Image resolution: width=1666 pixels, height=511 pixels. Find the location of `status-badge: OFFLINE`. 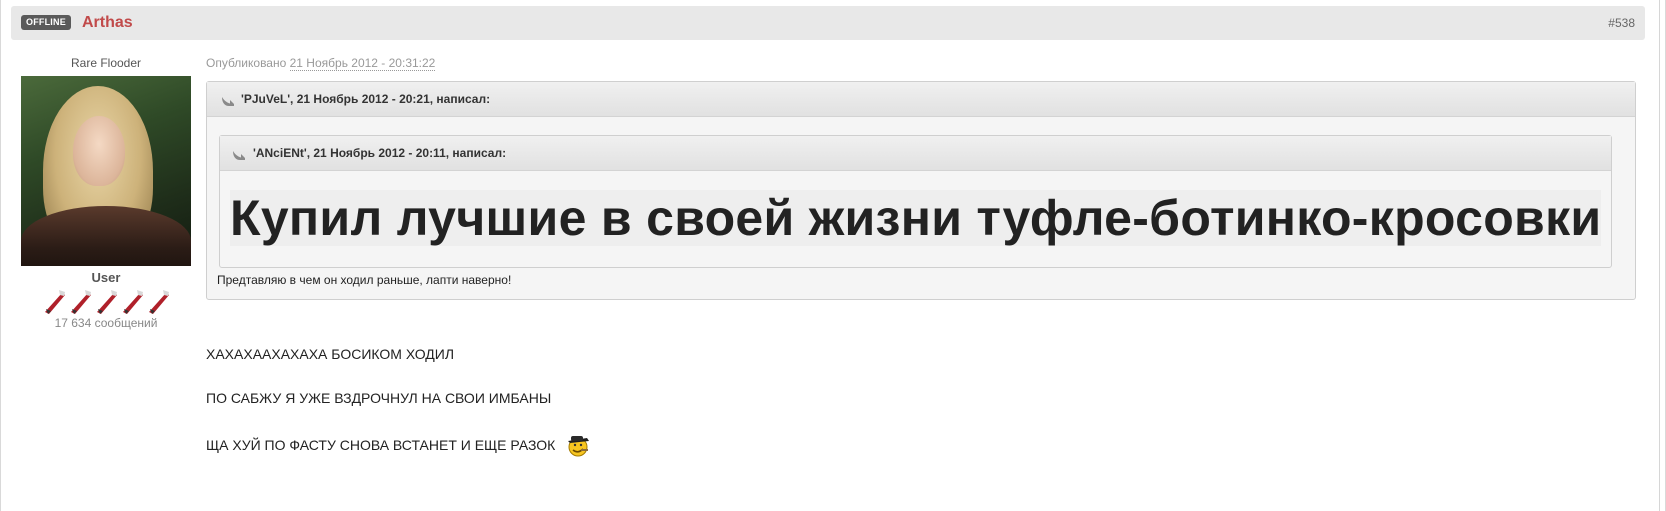

status-badge: OFFLINE is located at coordinates (46, 22).